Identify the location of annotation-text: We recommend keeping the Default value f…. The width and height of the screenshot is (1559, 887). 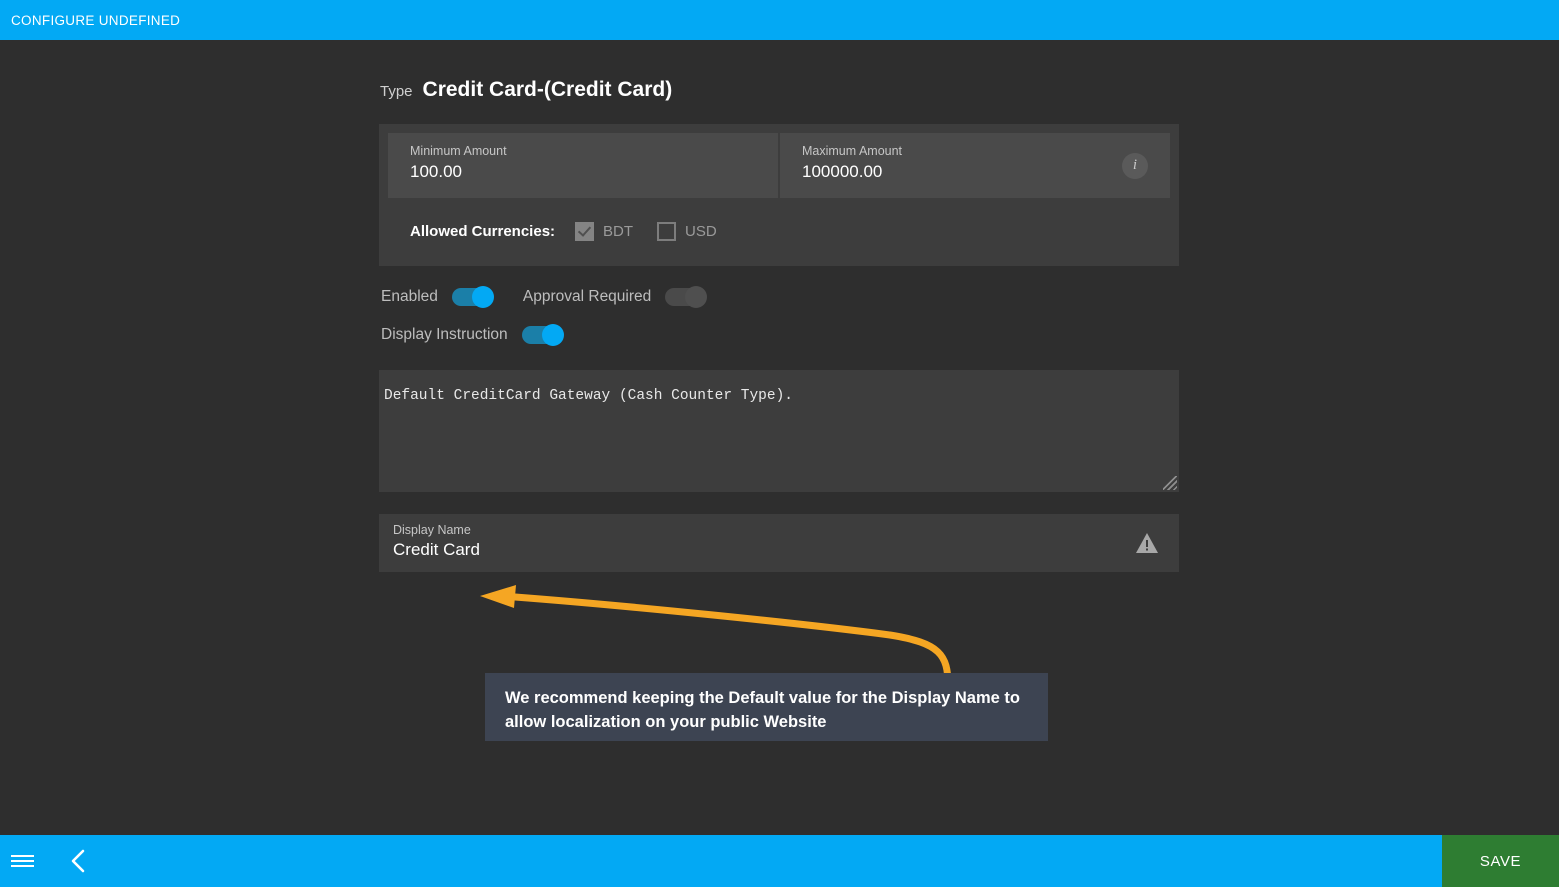
(762, 710).